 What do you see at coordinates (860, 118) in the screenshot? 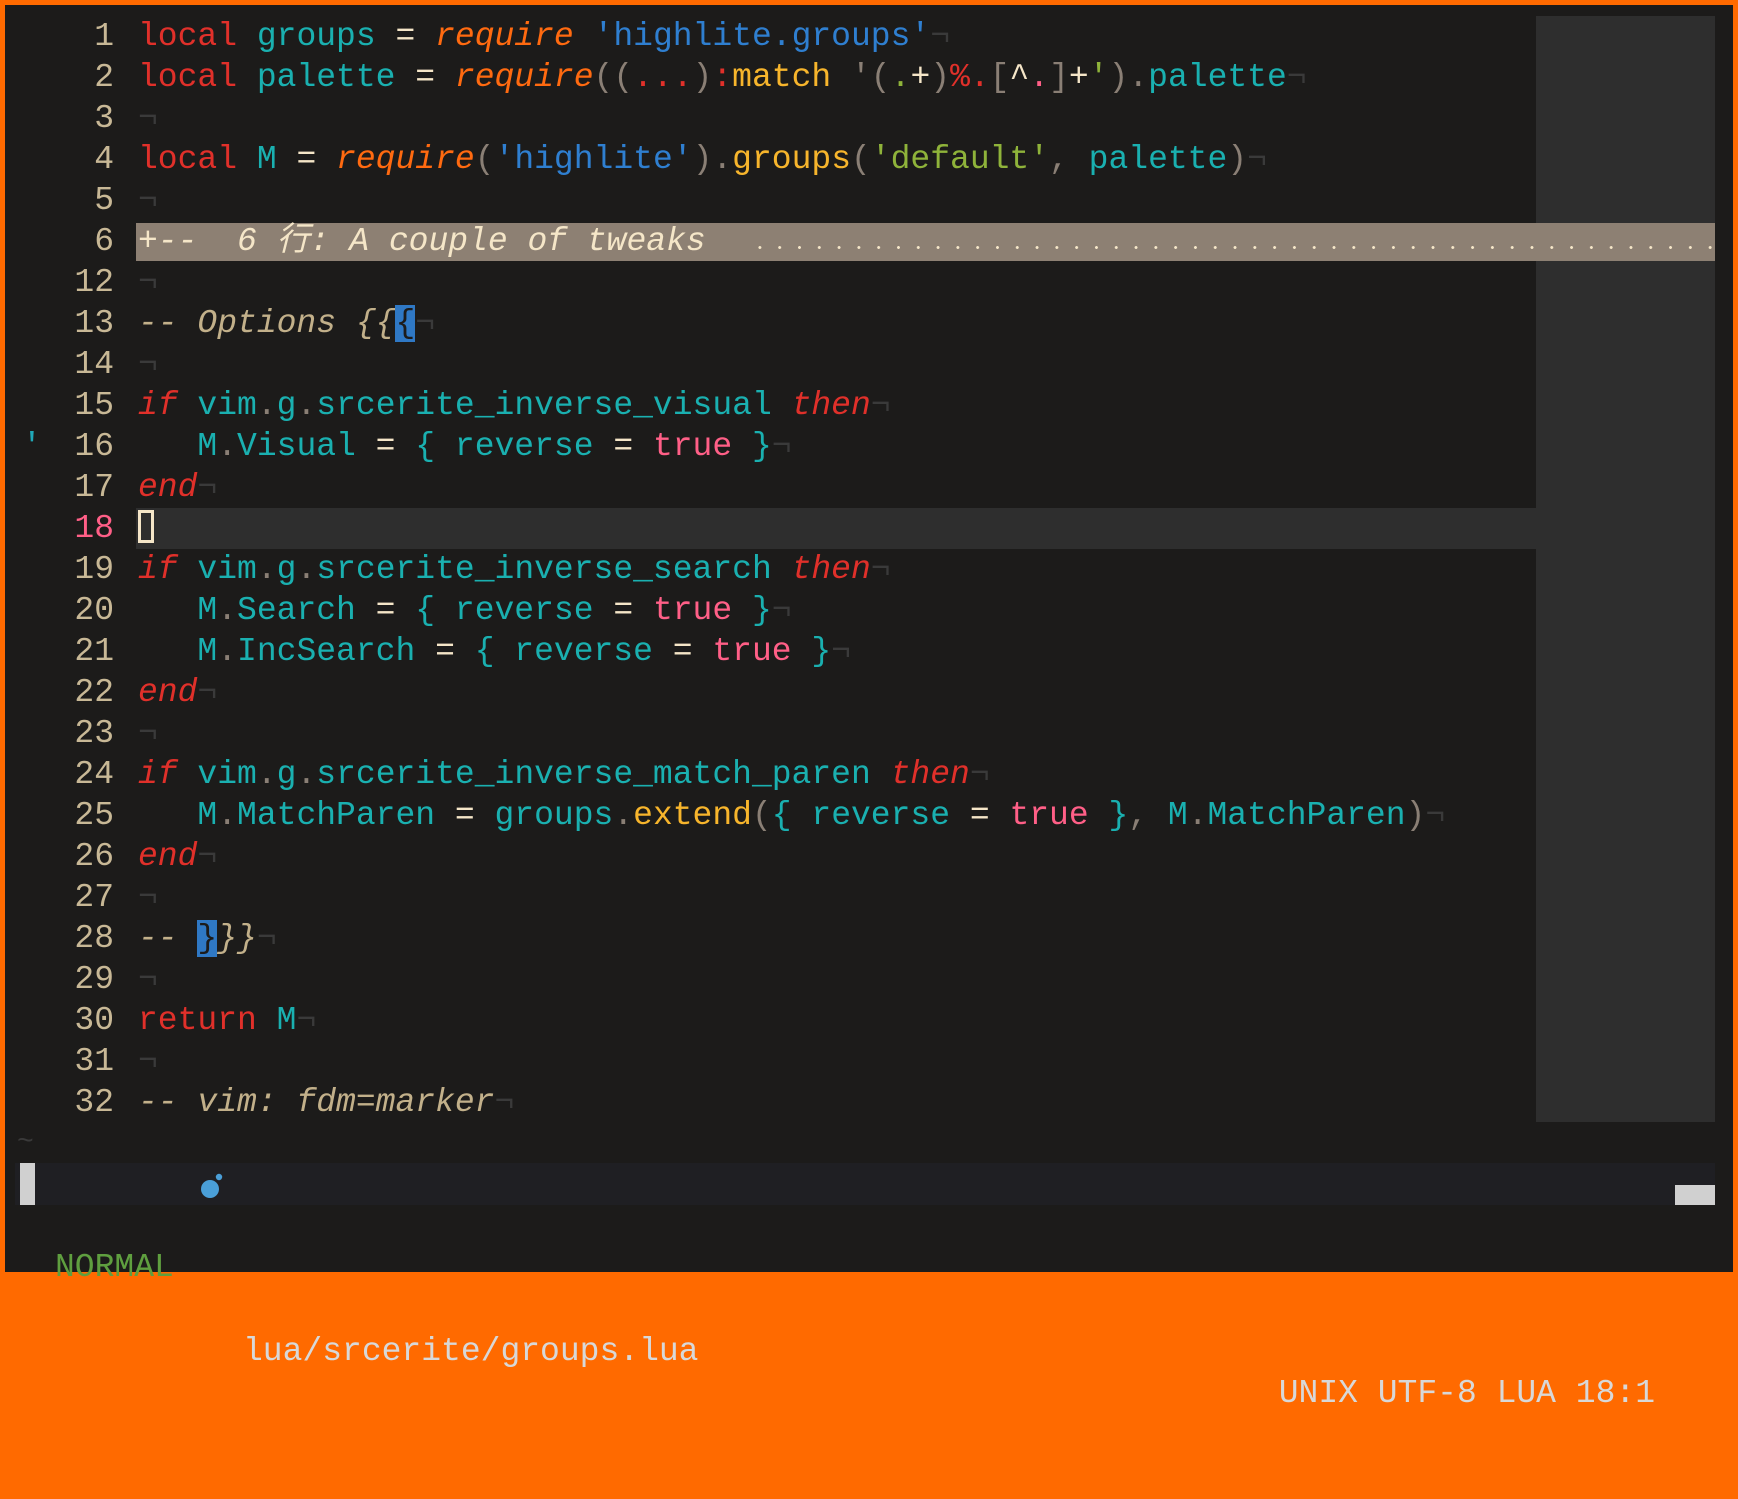
I see `code-line: 3 ¬` at bounding box center [860, 118].